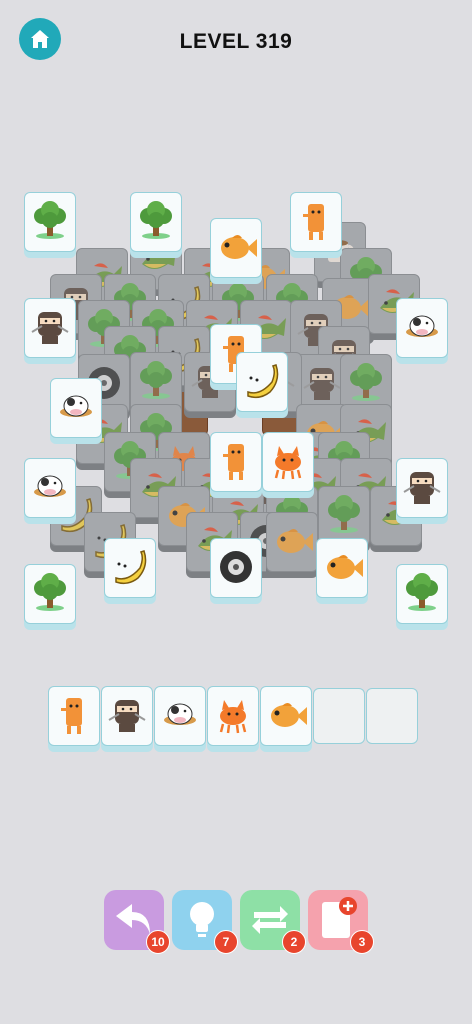  Describe the element at coordinates (226, 942) in the screenshot. I see `hint-count-badge: 7` at that location.